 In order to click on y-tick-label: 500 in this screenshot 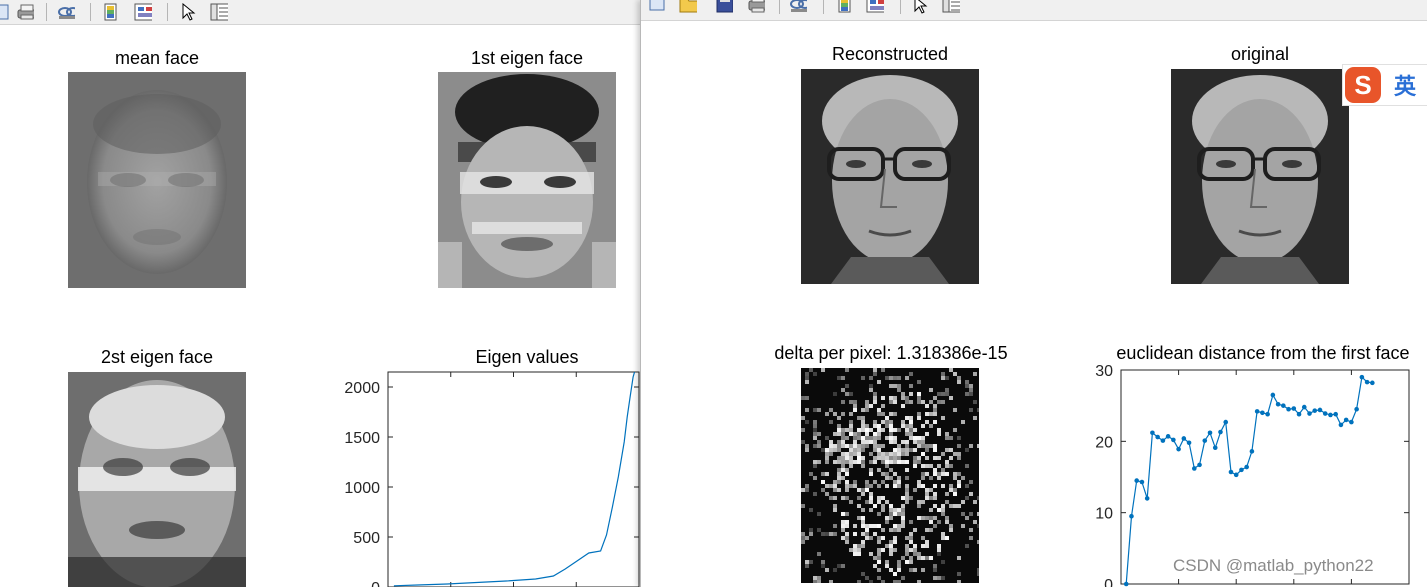, I will do `click(366, 538)`.